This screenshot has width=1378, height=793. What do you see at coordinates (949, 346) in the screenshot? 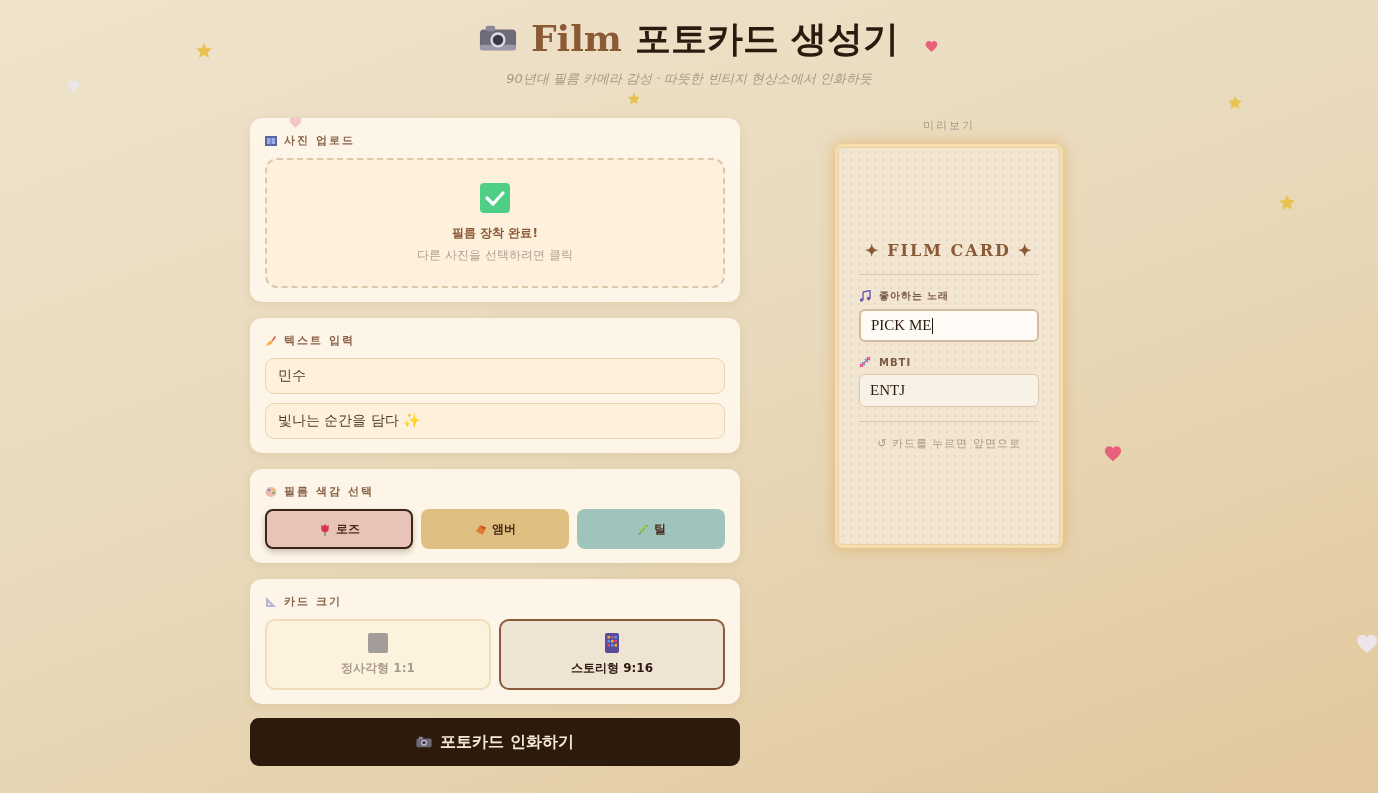
I see `photo-card: ✦ FILM CARD ✦ 좋아하는 노래 PICK ME MBTI ENTJ ↺ 카드를 누르면 앞면으로` at bounding box center [949, 346].